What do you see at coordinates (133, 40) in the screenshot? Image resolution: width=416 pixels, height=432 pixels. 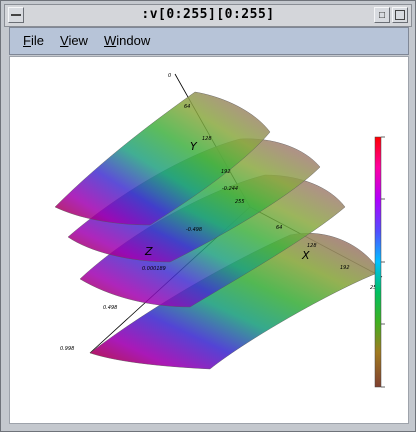 I see `menu-window-rest: indow` at bounding box center [133, 40].